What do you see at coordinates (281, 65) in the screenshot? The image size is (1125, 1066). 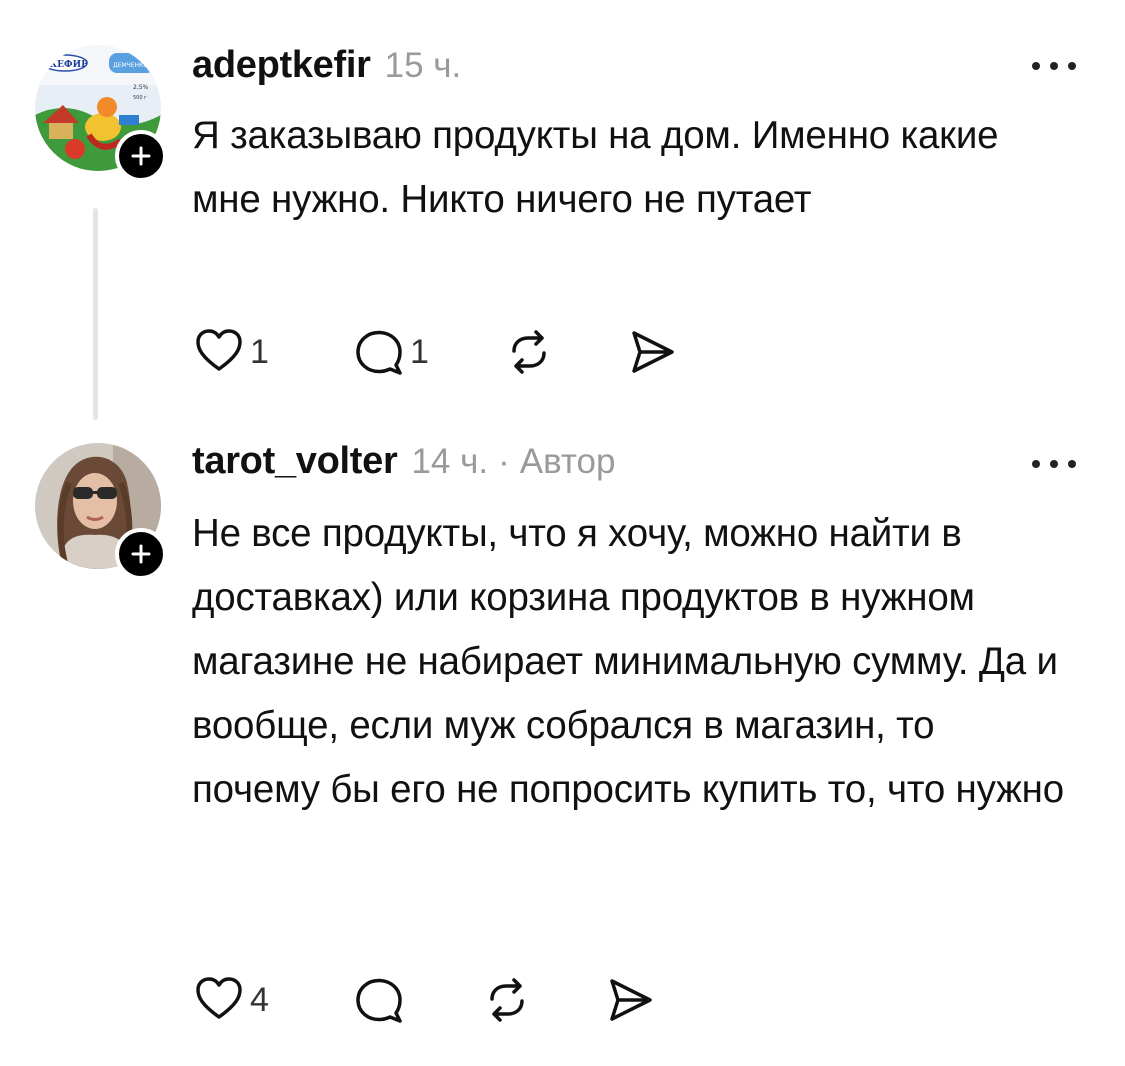 I see `username: adeptkefir` at bounding box center [281, 65].